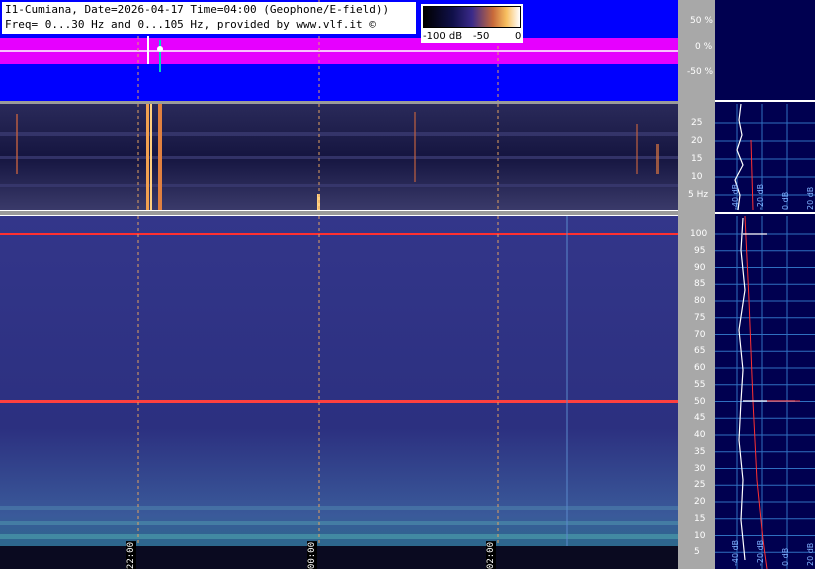  What do you see at coordinates (700, 301) in the screenshot?
I see `high-freq-label: 80` at bounding box center [700, 301].